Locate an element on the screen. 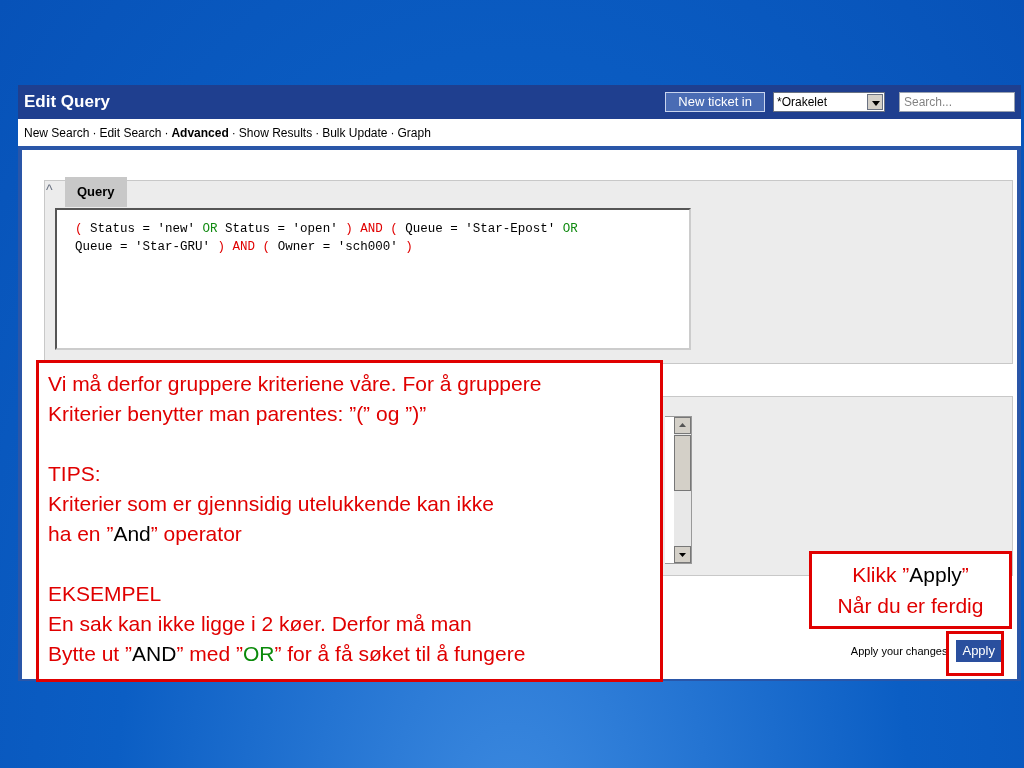  menu-link: Bulk Update is located at coordinates (355, 132).